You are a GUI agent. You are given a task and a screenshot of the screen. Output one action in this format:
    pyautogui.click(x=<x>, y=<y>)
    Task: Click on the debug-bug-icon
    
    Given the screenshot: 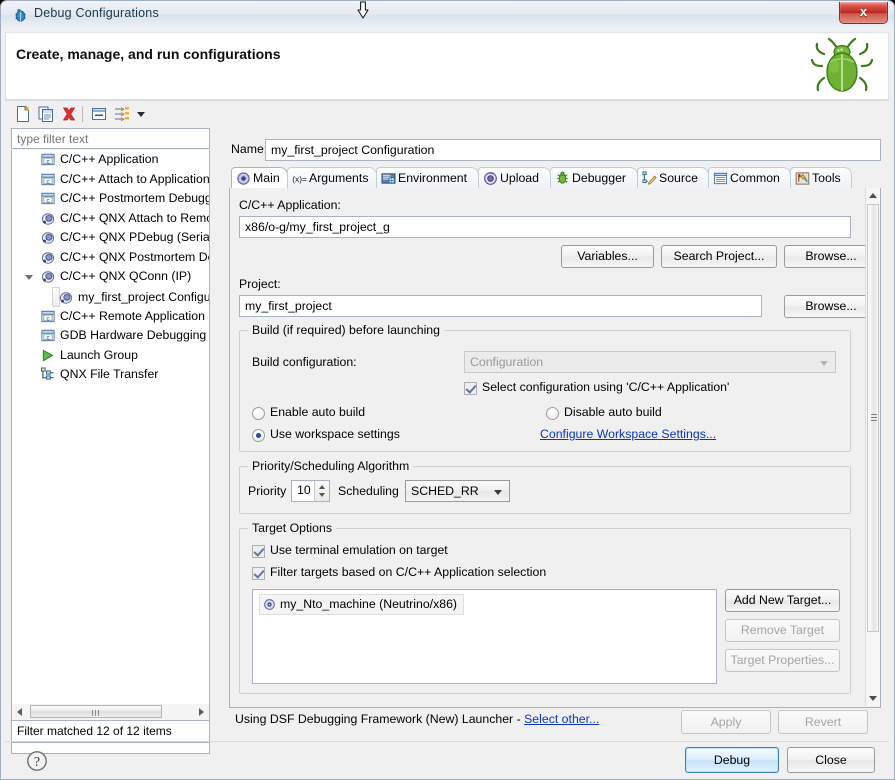 What is the action you would take?
    pyautogui.click(x=20, y=15)
    